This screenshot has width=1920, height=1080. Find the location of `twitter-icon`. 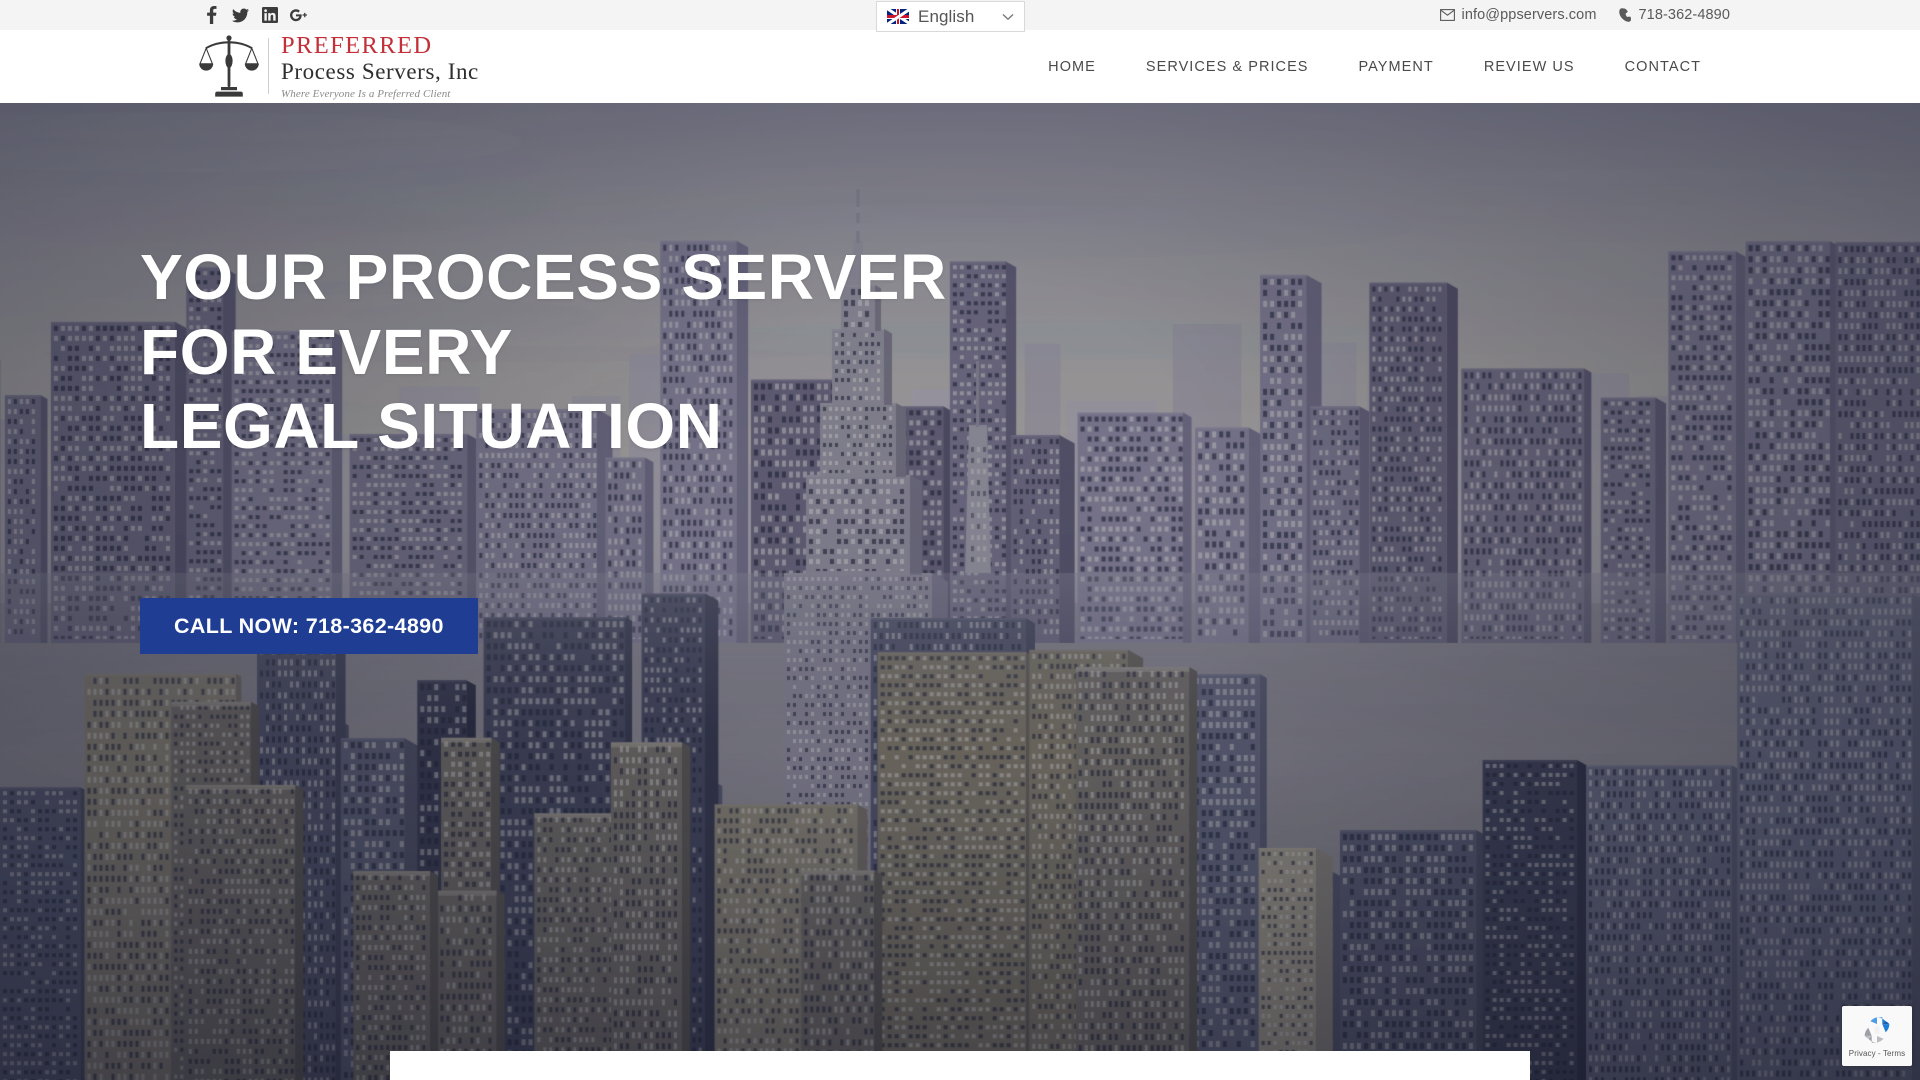

twitter-icon is located at coordinates (240, 15).